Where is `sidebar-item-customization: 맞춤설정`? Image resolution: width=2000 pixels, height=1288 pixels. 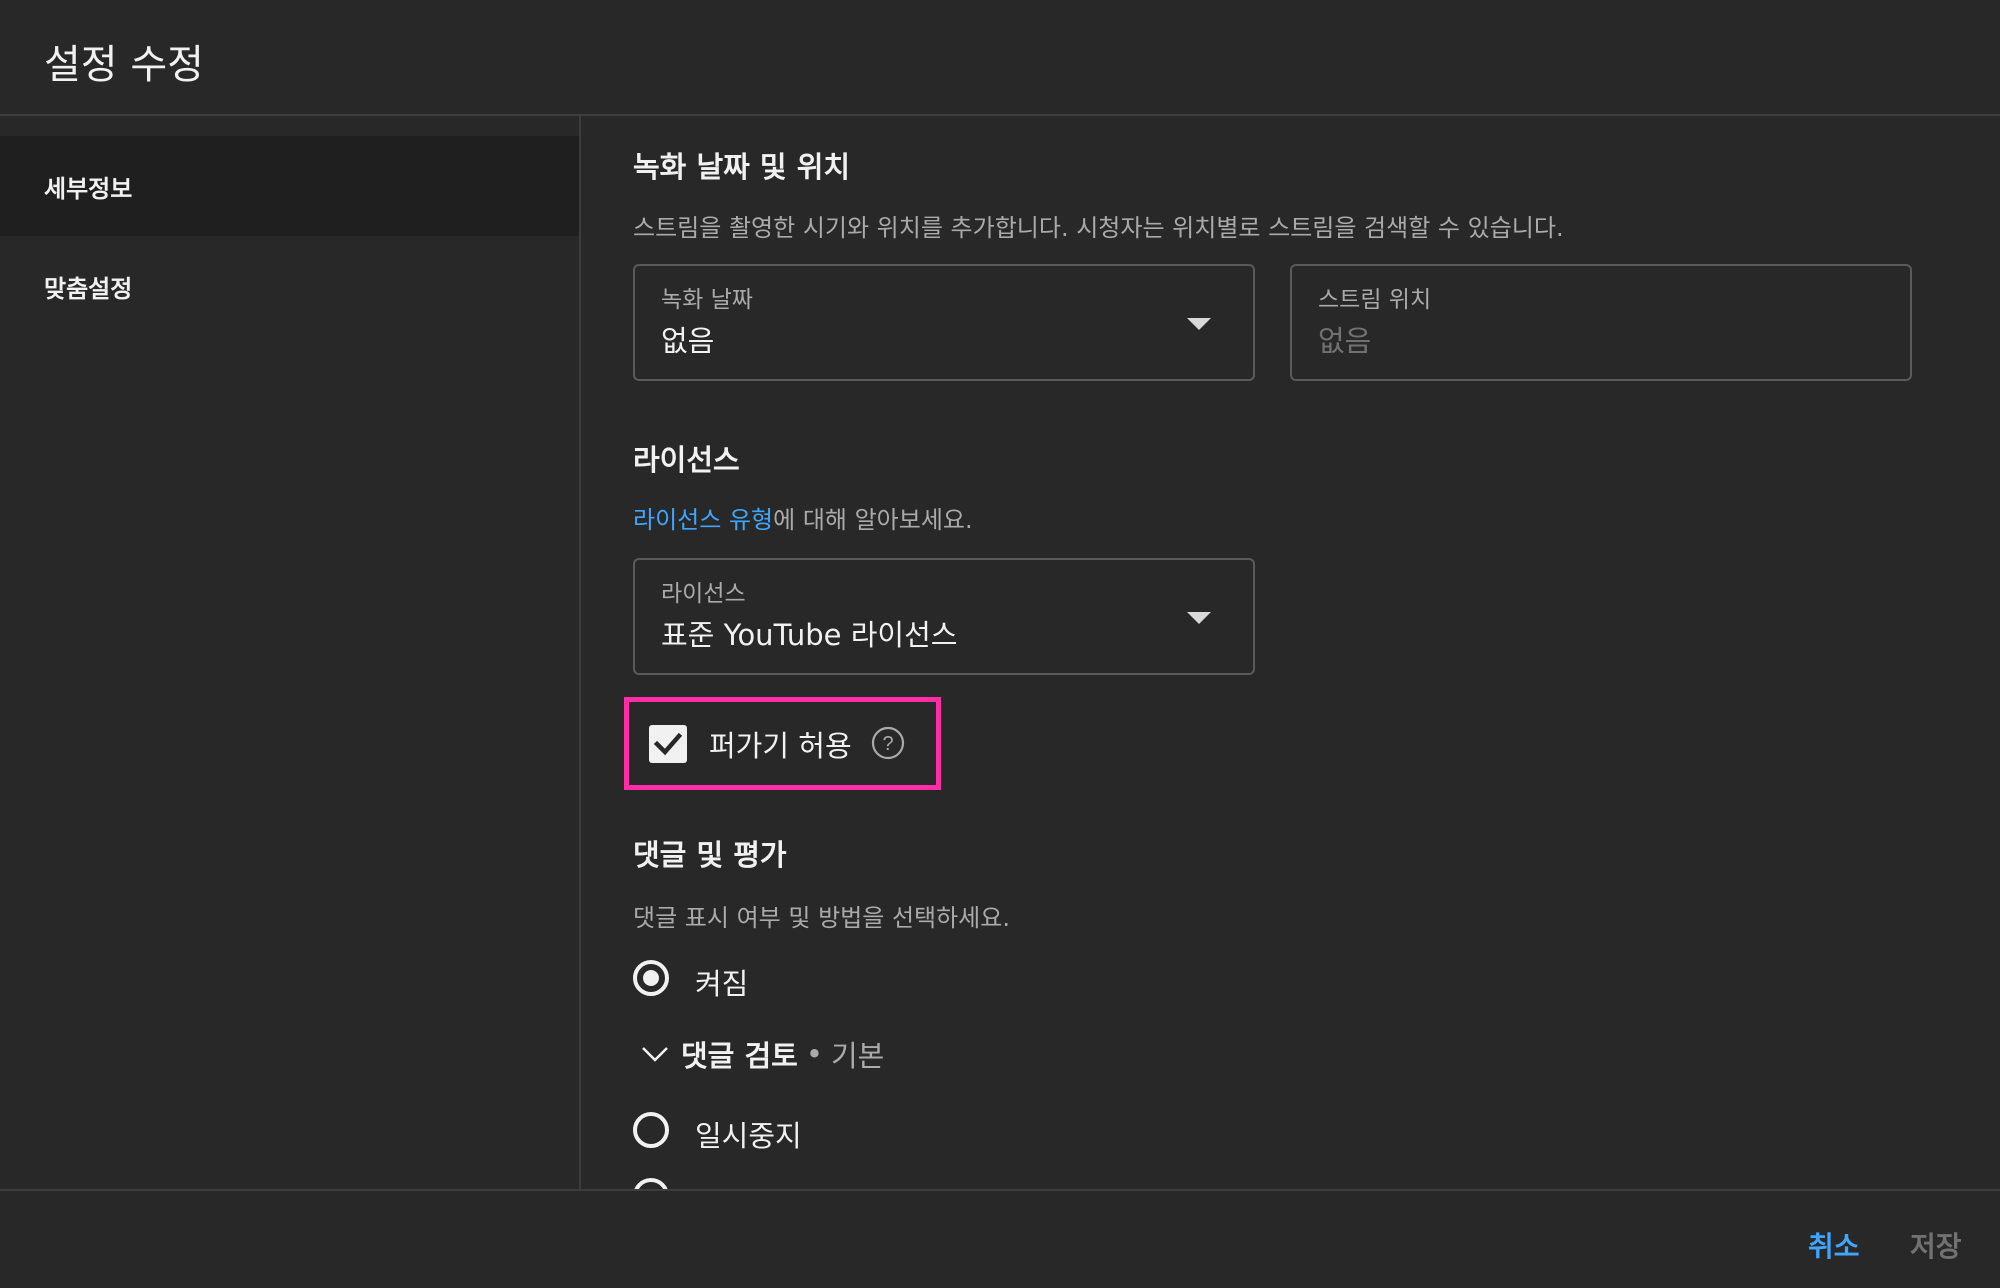
sidebar-item-customization: 맞춤설정 is located at coordinates (289, 286).